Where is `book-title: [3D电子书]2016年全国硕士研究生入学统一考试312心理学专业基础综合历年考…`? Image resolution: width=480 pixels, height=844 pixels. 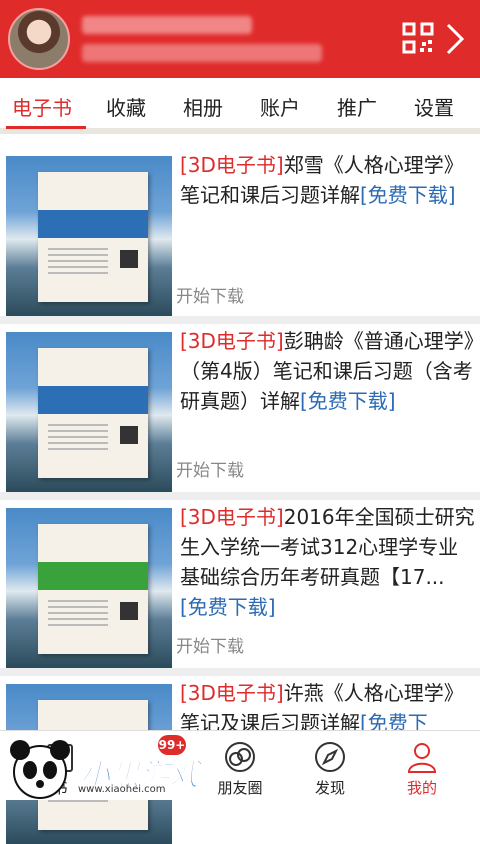 book-title: [3D电子书]2016年全国硕士研究生入学统一考试312心理学专业基础综合历年考… is located at coordinates (328, 562).